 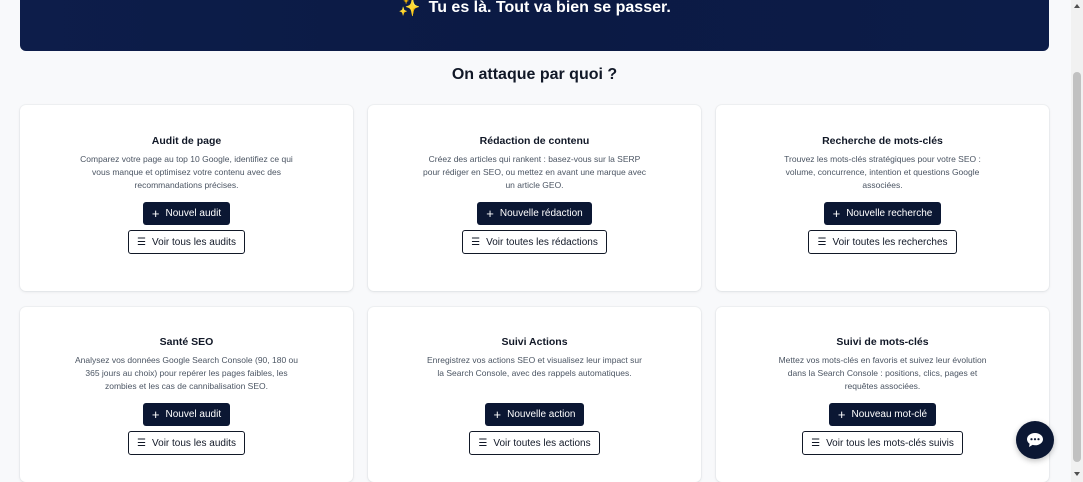 What do you see at coordinates (1077, 474) in the screenshot?
I see `scroll-down-arrow-icon` at bounding box center [1077, 474].